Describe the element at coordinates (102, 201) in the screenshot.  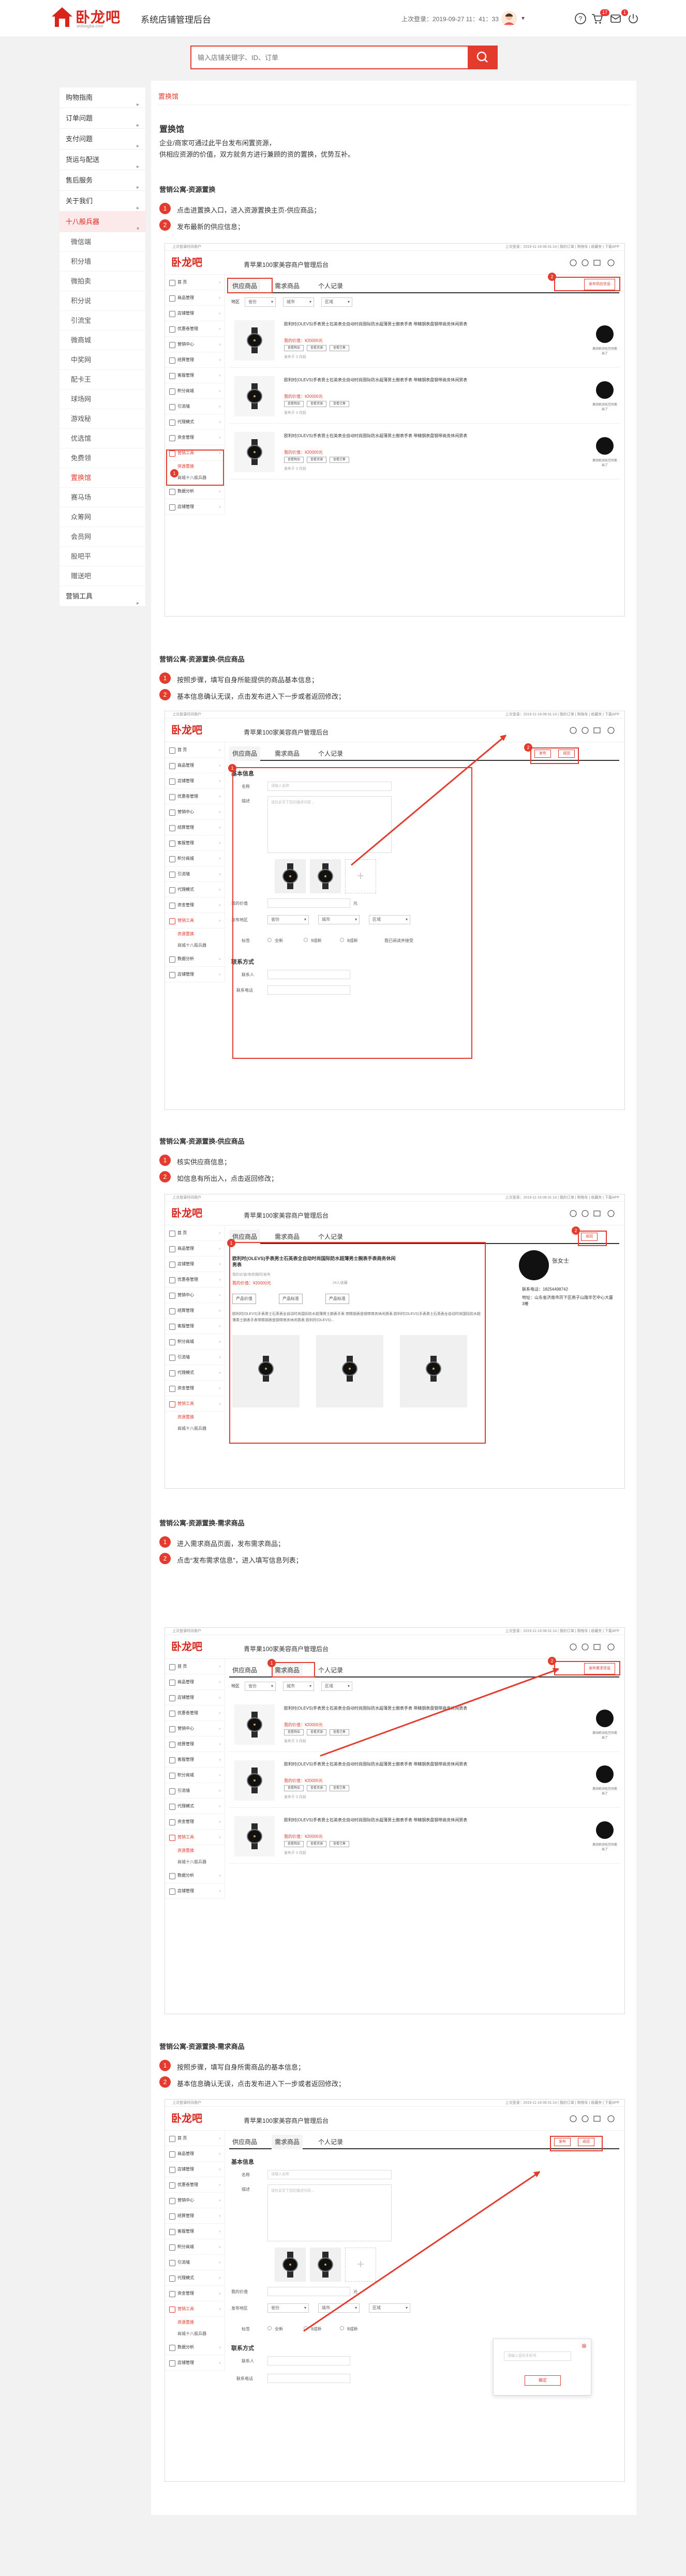
I see `nav-group-about: 关于我们 ▸` at that location.